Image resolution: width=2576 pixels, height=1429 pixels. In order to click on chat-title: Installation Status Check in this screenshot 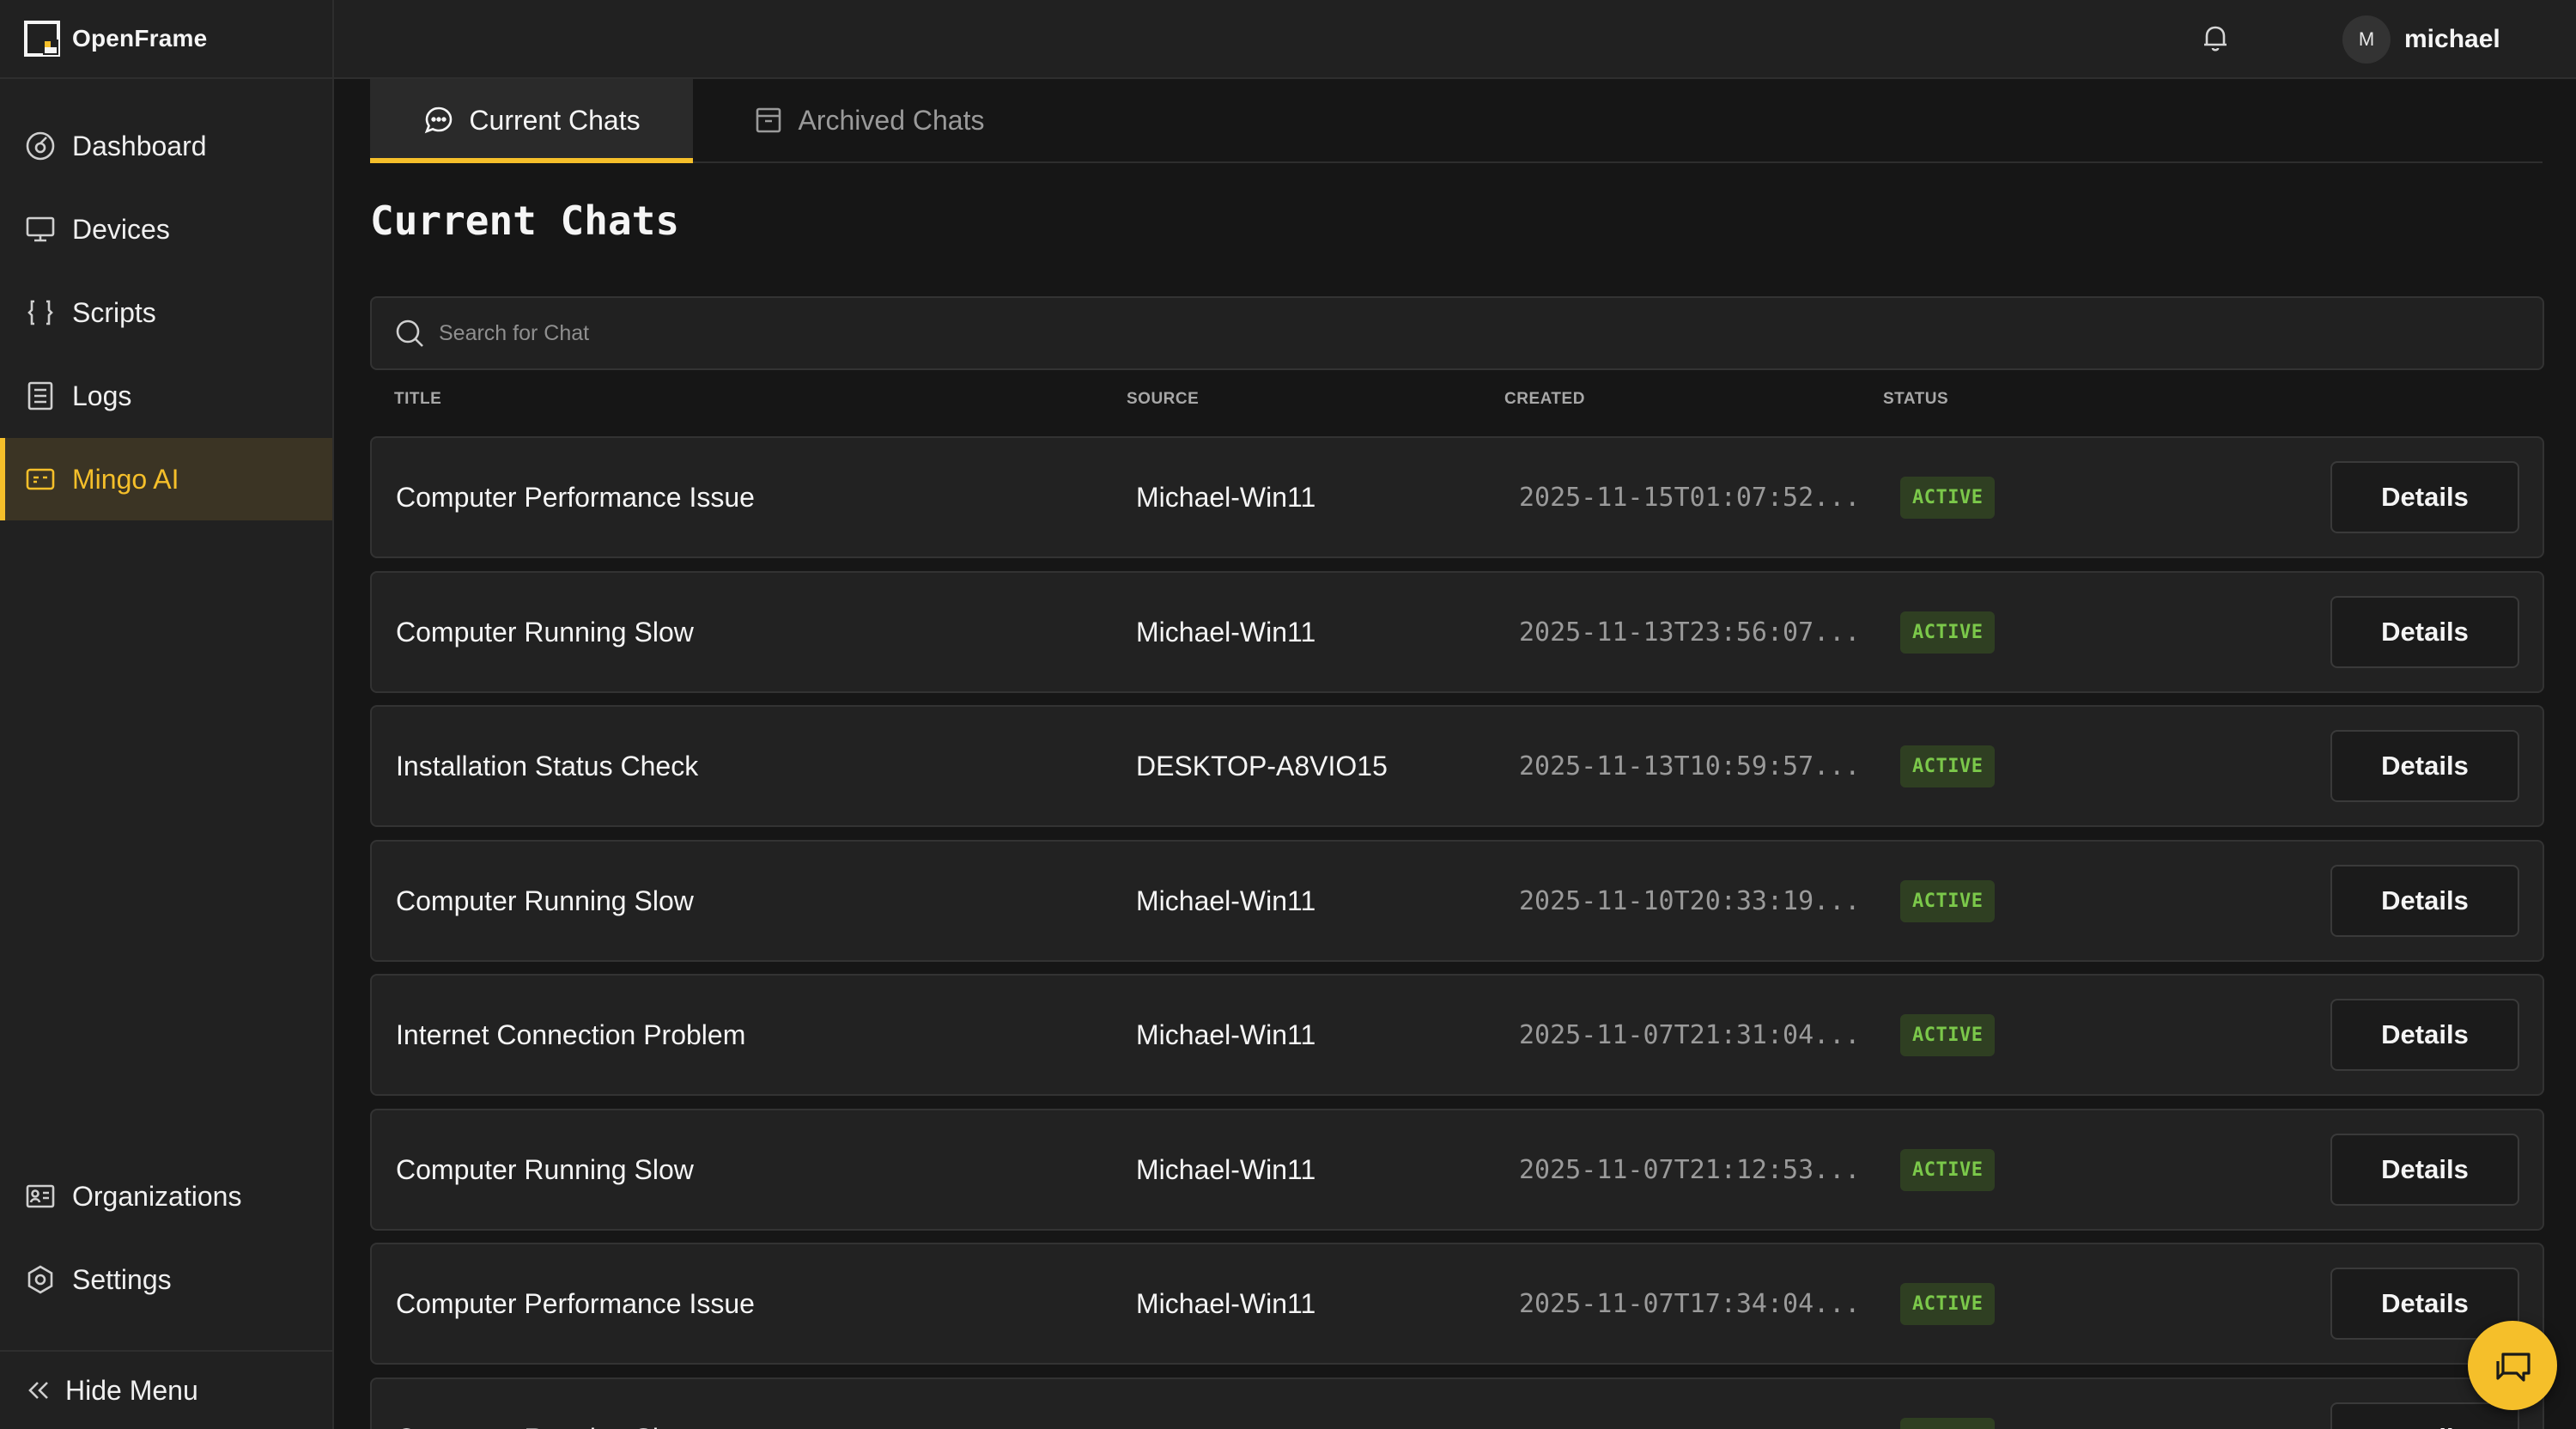, I will do `click(547, 765)`.